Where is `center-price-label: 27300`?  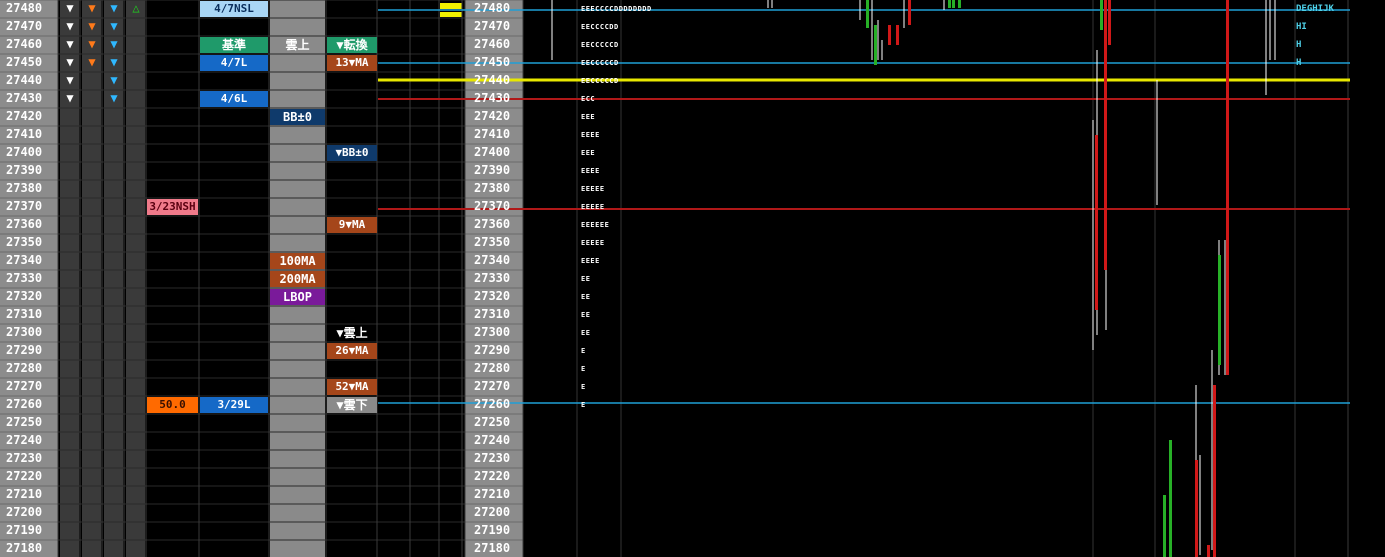
center-price-label: 27300 is located at coordinates (492, 332).